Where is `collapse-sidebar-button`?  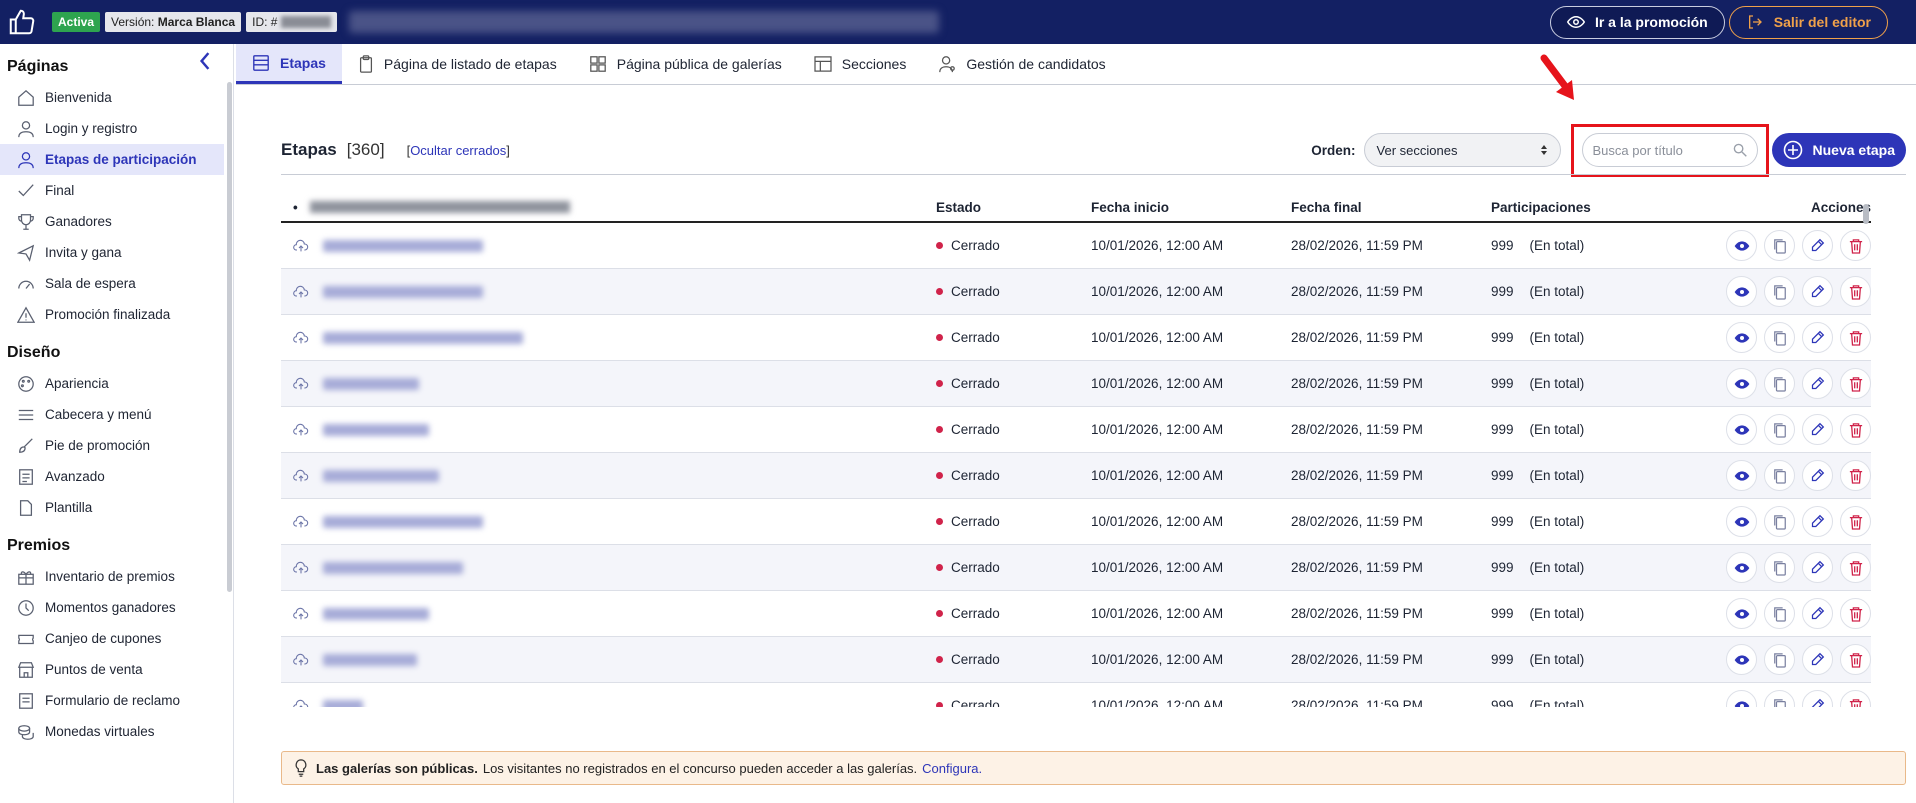
collapse-sidebar-button is located at coordinates (205, 63).